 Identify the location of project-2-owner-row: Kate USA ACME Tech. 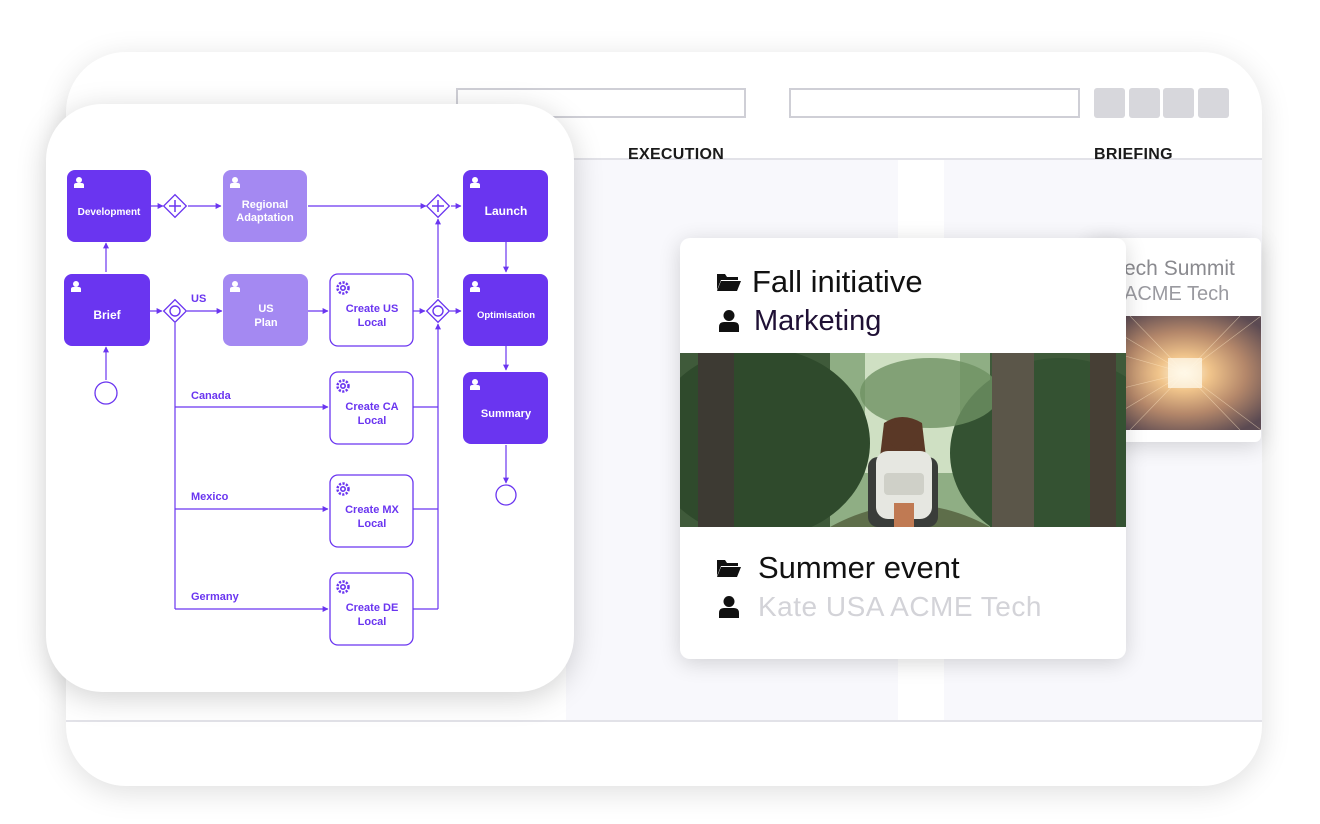
(880, 607).